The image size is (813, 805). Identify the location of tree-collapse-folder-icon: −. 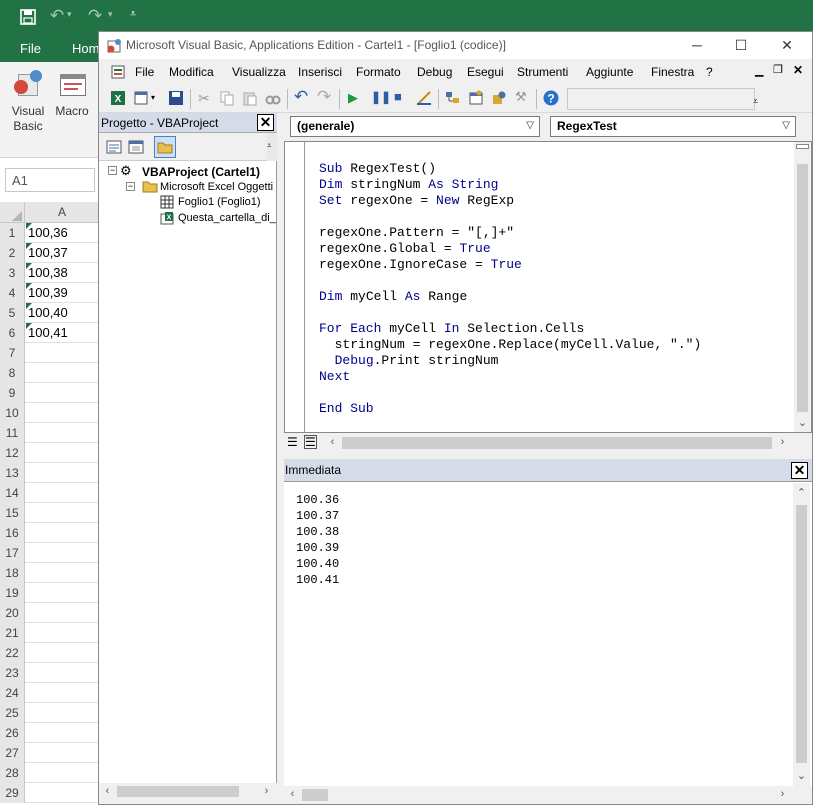
(130, 186).